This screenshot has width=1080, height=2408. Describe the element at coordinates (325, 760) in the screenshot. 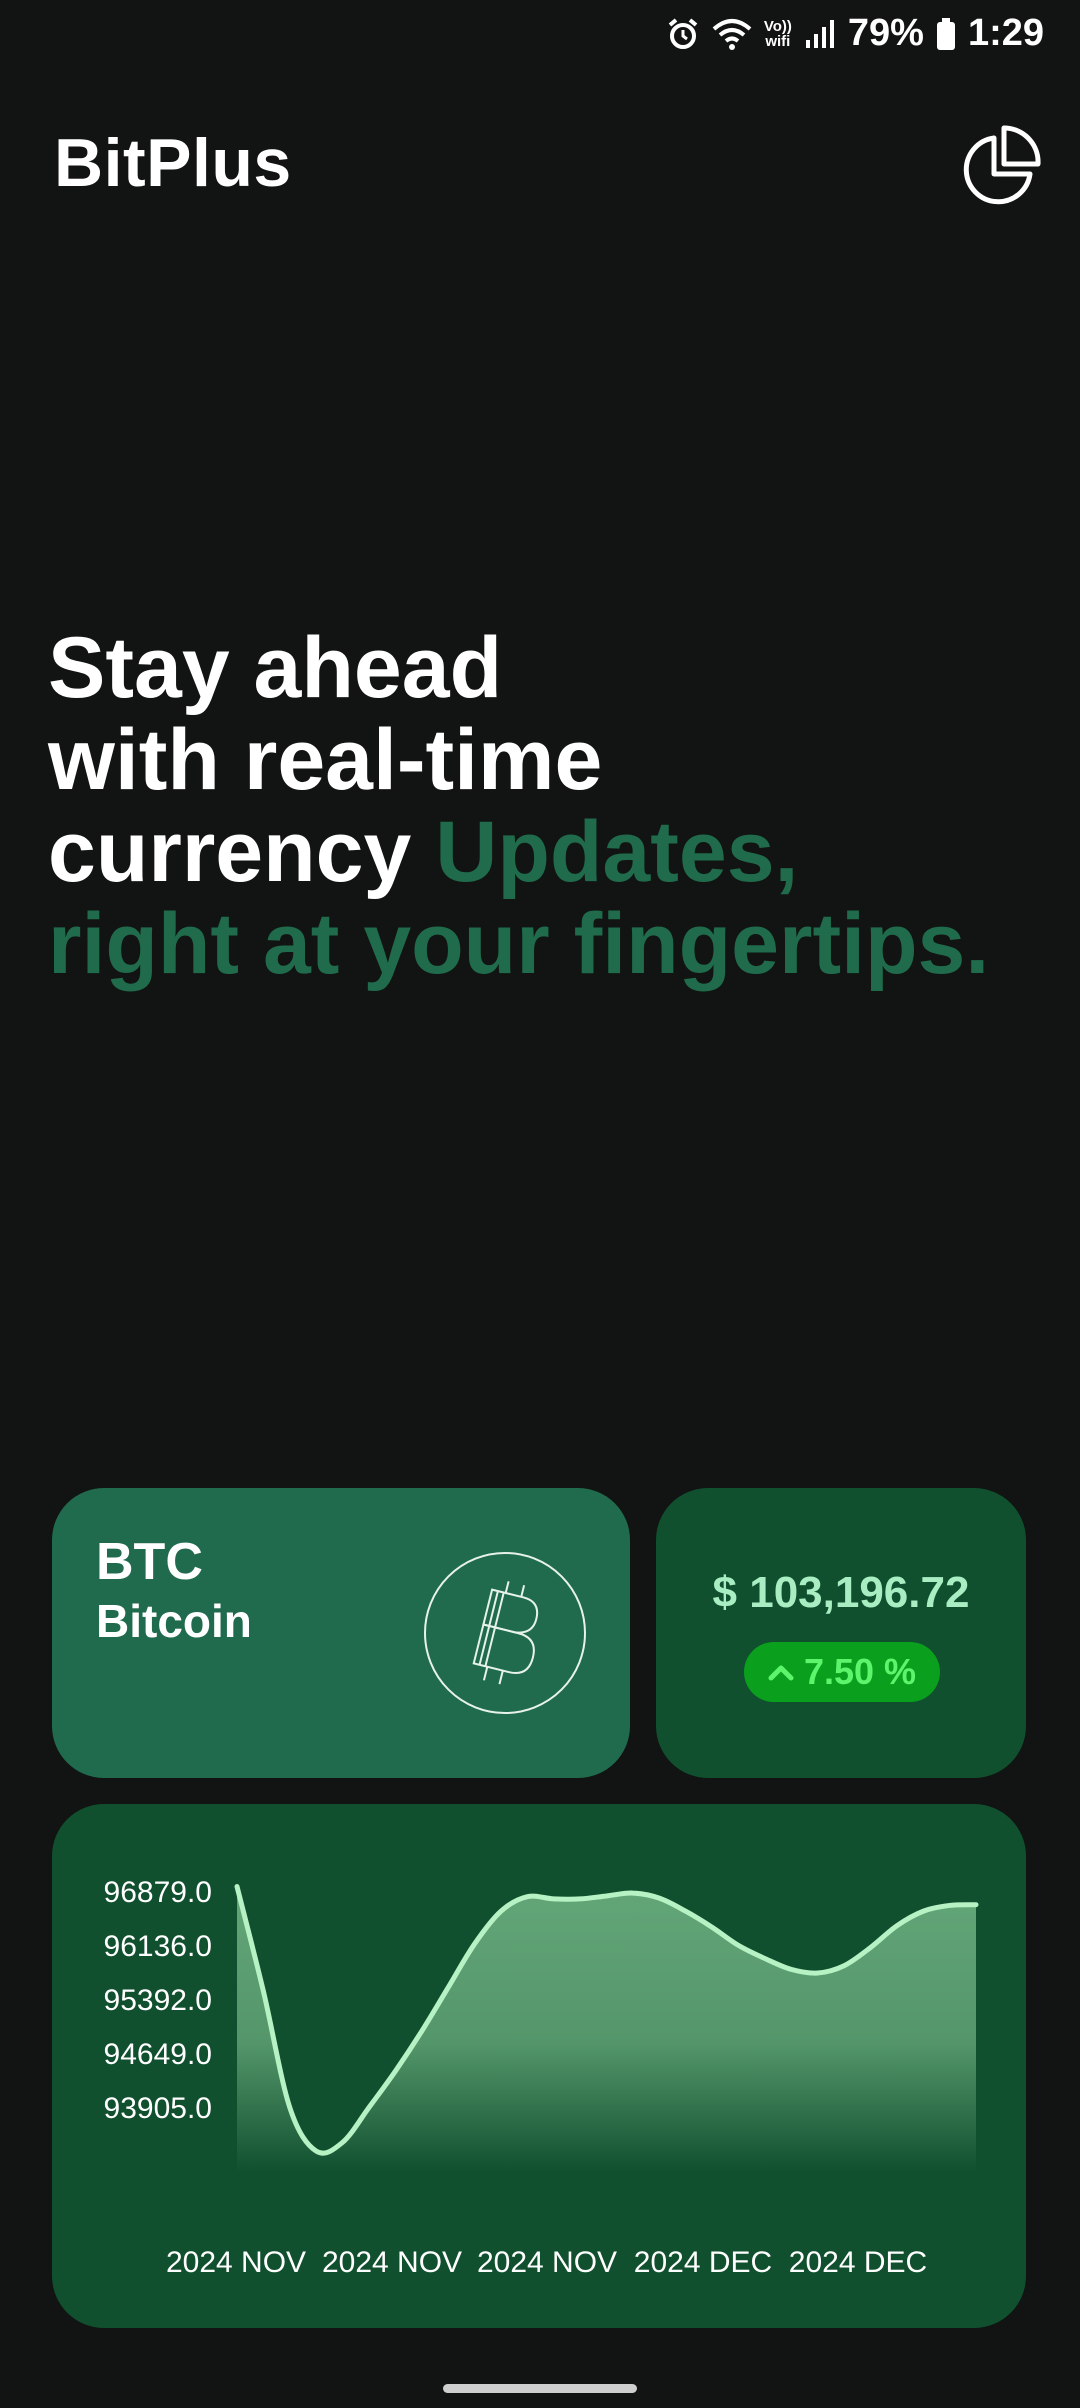

I see `hero-line-2: with real-time` at that location.